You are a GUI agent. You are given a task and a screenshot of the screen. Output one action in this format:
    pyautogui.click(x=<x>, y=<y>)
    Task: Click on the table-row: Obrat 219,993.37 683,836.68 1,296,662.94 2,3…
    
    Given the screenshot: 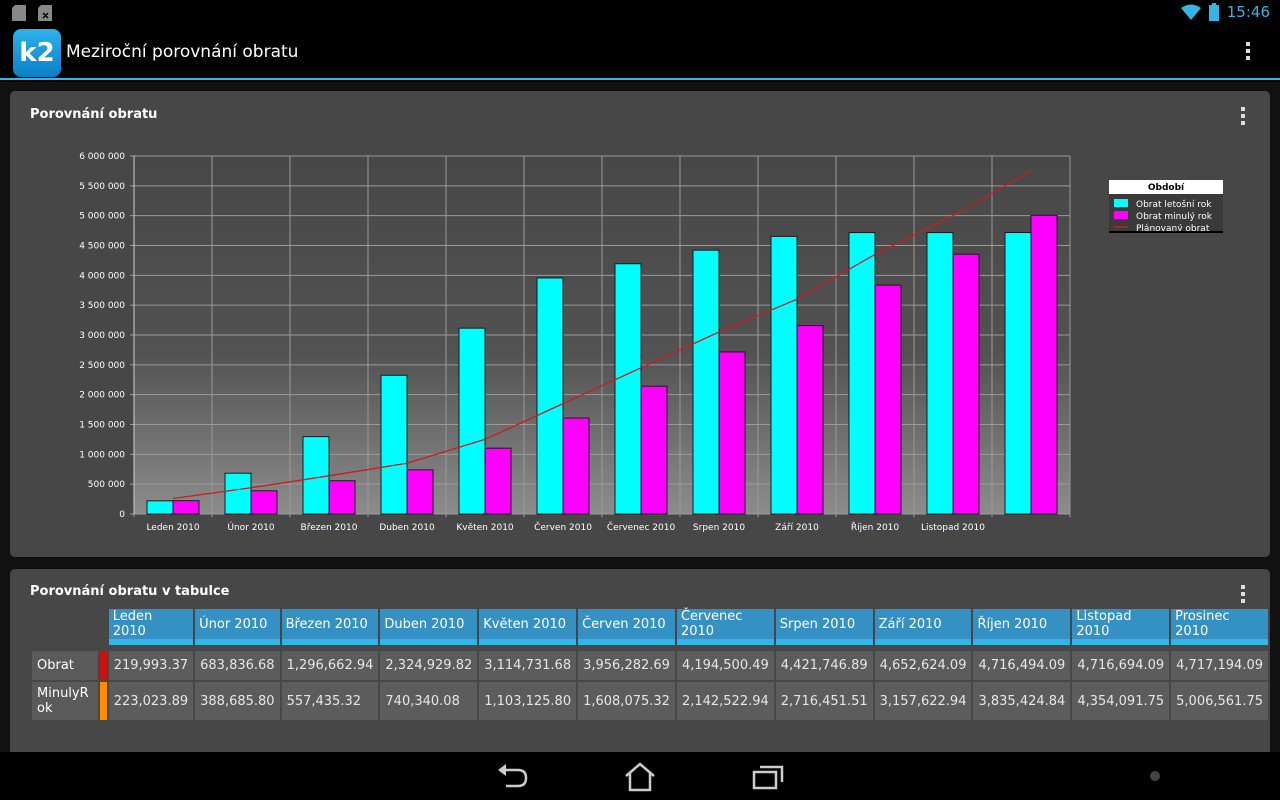 What is the action you would take?
    pyautogui.click(x=650, y=665)
    